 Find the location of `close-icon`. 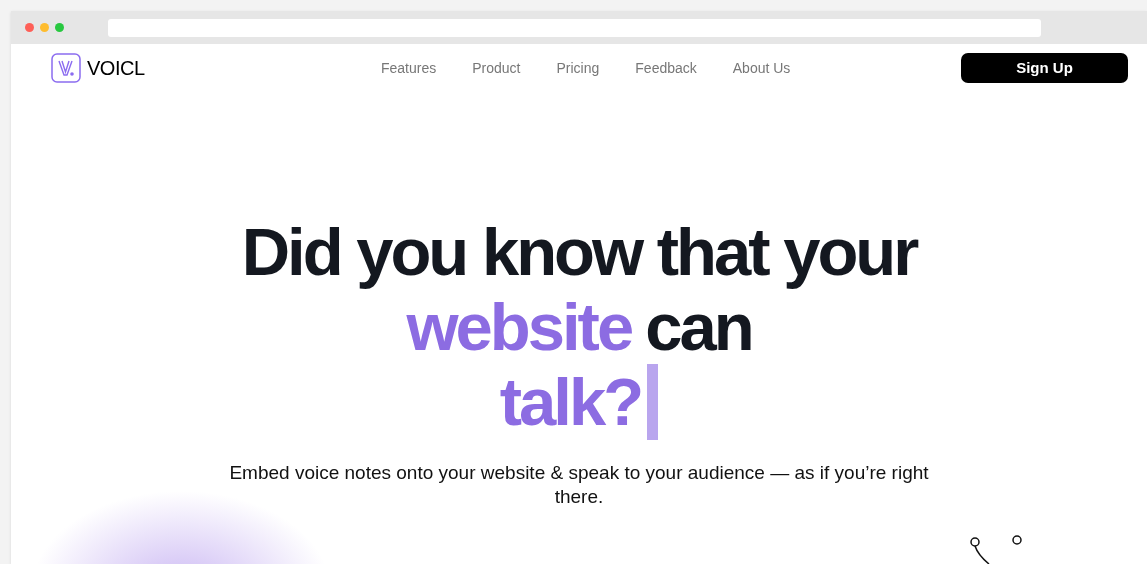

close-icon is located at coordinates (29, 27).